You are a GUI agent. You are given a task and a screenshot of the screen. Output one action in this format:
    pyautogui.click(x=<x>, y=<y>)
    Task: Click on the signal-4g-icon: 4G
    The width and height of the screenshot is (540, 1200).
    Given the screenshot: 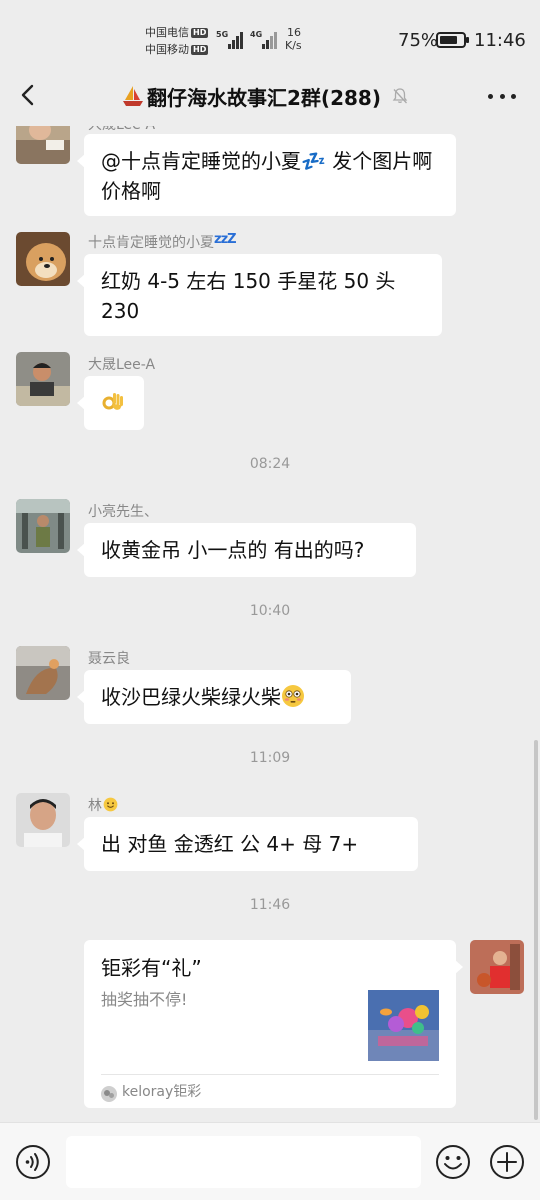 What is the action you would take?
    pyautogui.click(x=263, y=39)
    